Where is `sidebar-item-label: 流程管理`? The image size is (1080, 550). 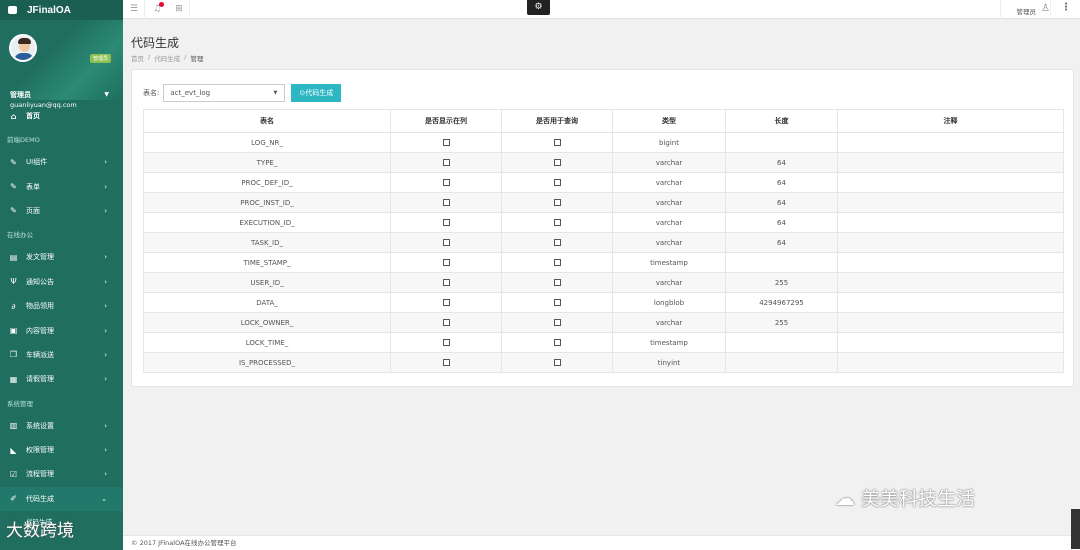
sidebar-item-label: 流程管理 is located at coordinates (40, 474).